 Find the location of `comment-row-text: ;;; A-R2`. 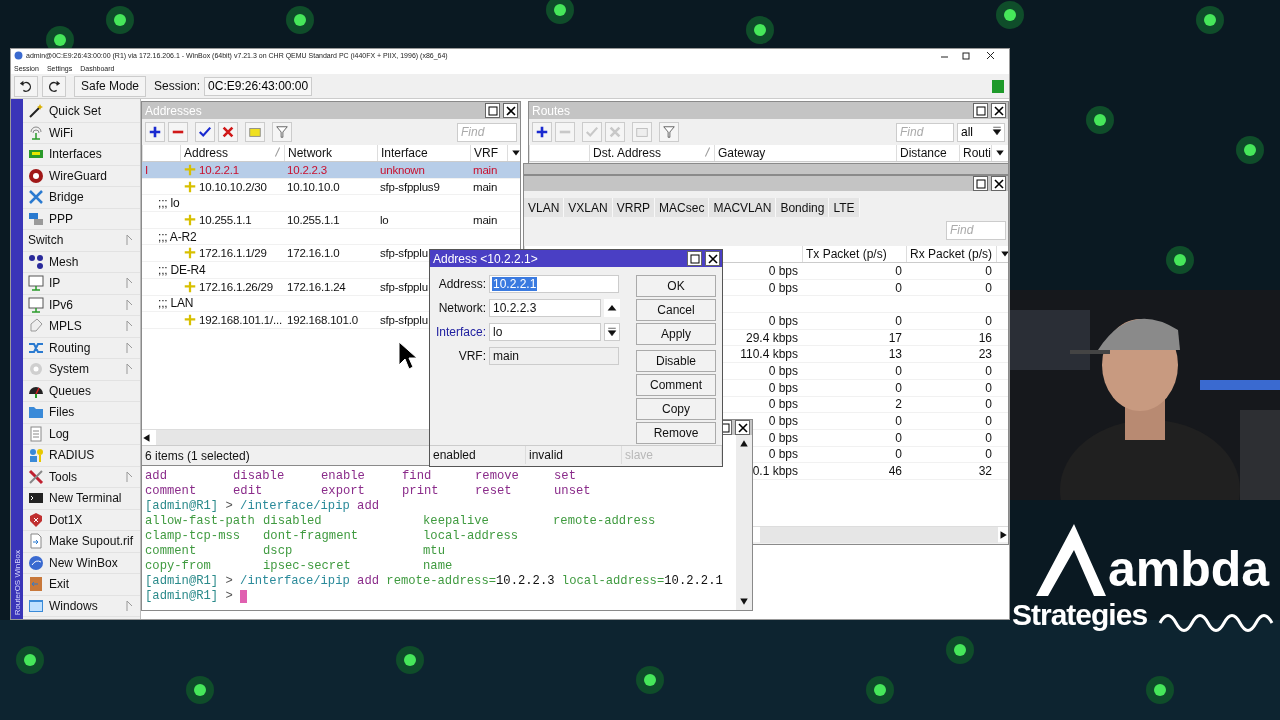

comment-row-text: ;;; A-R2 is located at coordinates (177, 236).